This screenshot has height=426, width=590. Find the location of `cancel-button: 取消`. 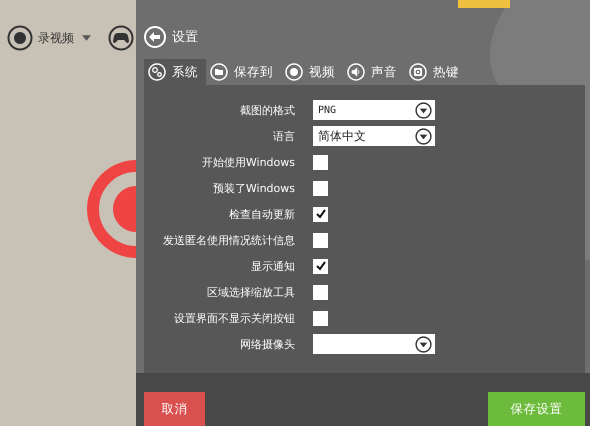

cancel-button: 取消 is located at coordinates (174, 409).